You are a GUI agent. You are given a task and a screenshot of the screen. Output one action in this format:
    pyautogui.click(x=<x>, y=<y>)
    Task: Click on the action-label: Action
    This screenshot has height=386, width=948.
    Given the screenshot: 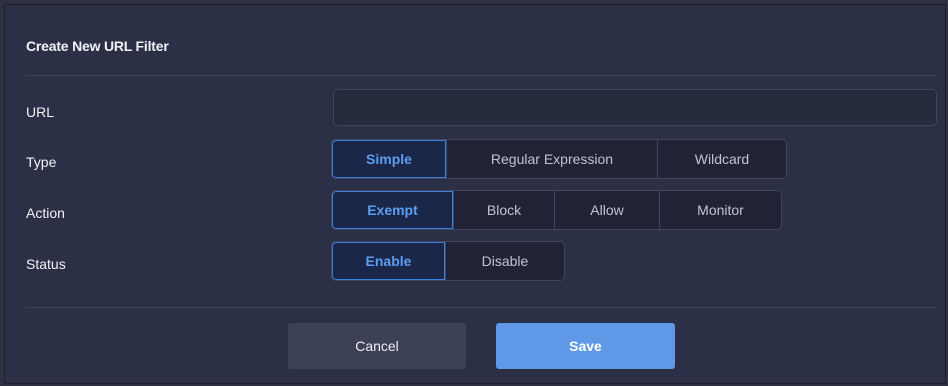 What is the action you would take?
    pyautogui.click(x=45, y=213)
    